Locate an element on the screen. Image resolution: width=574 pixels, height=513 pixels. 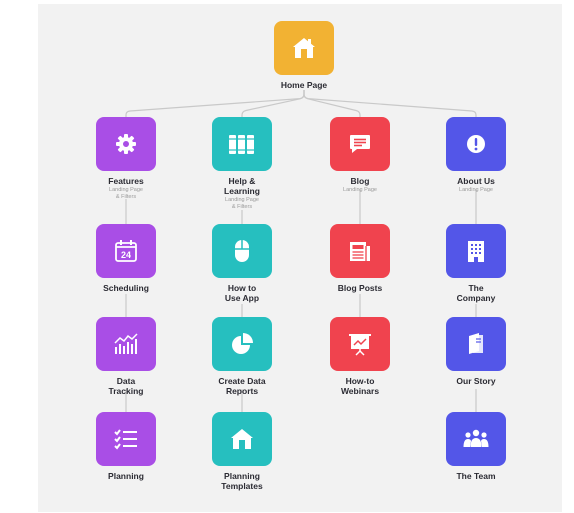
calendar-icon: 24 is located at coordinates (126, 251).